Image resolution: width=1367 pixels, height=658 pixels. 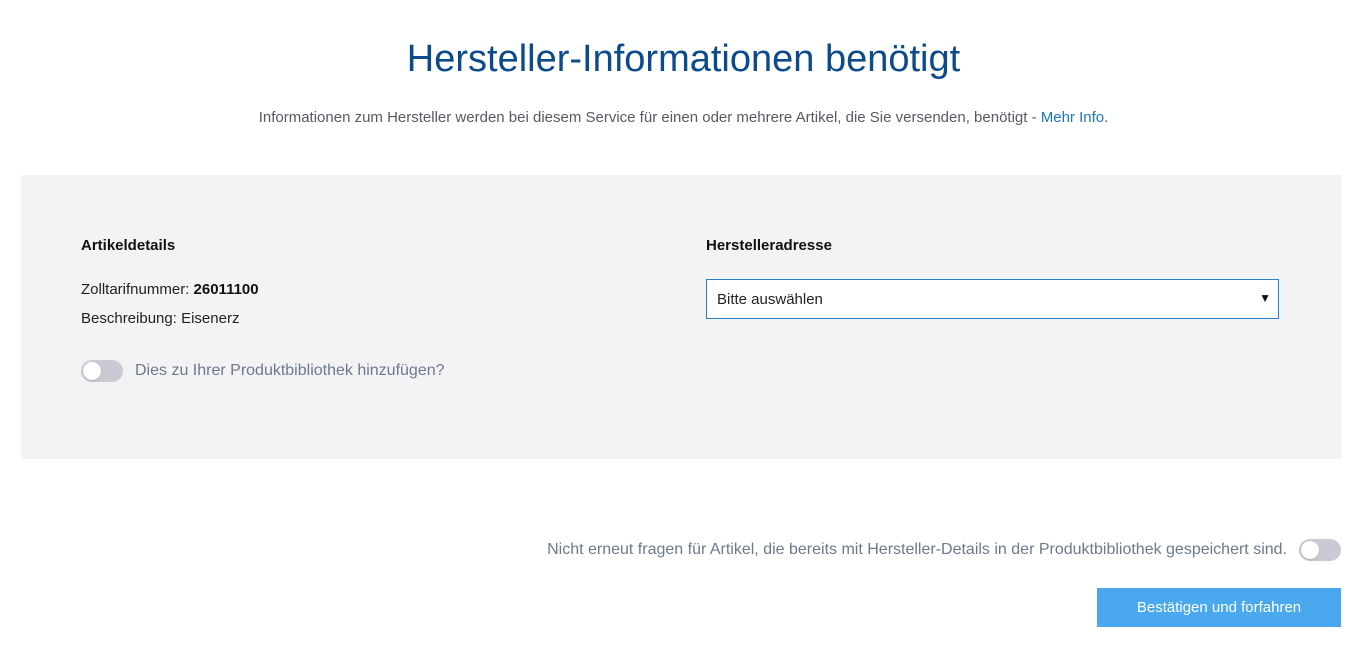 What do you see at coordinates (226, 289) in the screenshot?
I see `tariff-number-value: 26011100` at bounding box center [226, 289].